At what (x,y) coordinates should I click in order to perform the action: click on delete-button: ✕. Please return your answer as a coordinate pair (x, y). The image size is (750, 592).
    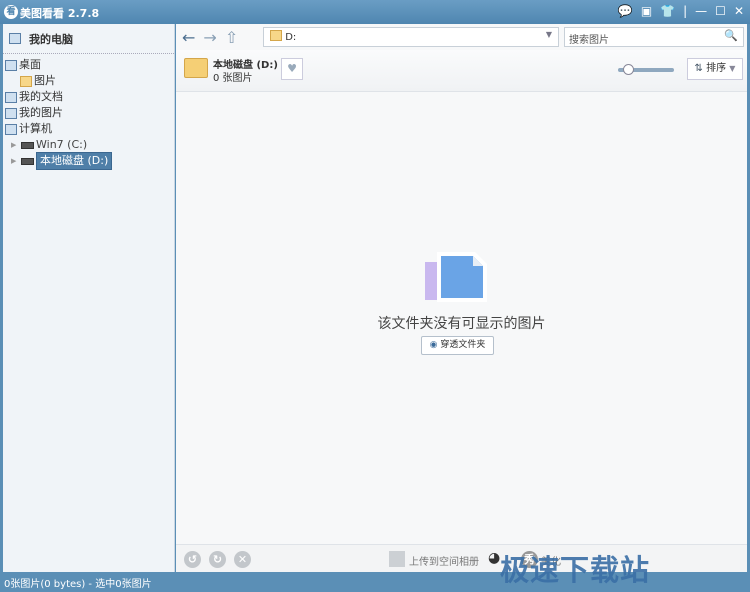
    Looking at the image, I should click on (242, 559).